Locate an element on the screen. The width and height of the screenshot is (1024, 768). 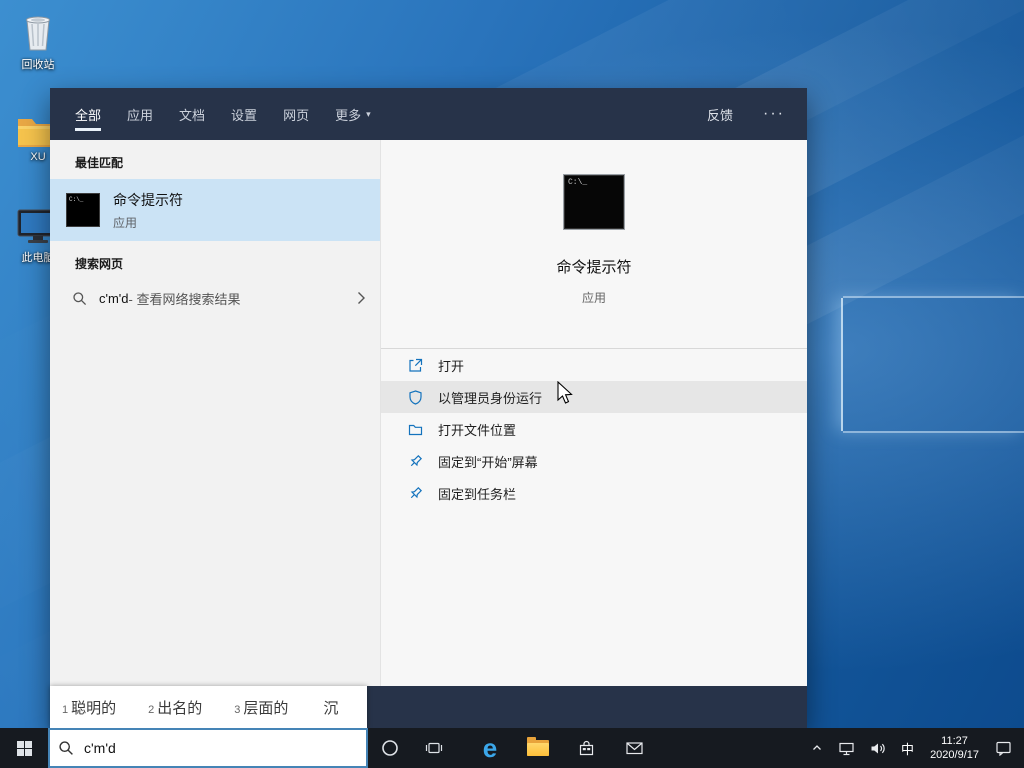
wallpaper-window-logo is located at coordinates (932, 364).